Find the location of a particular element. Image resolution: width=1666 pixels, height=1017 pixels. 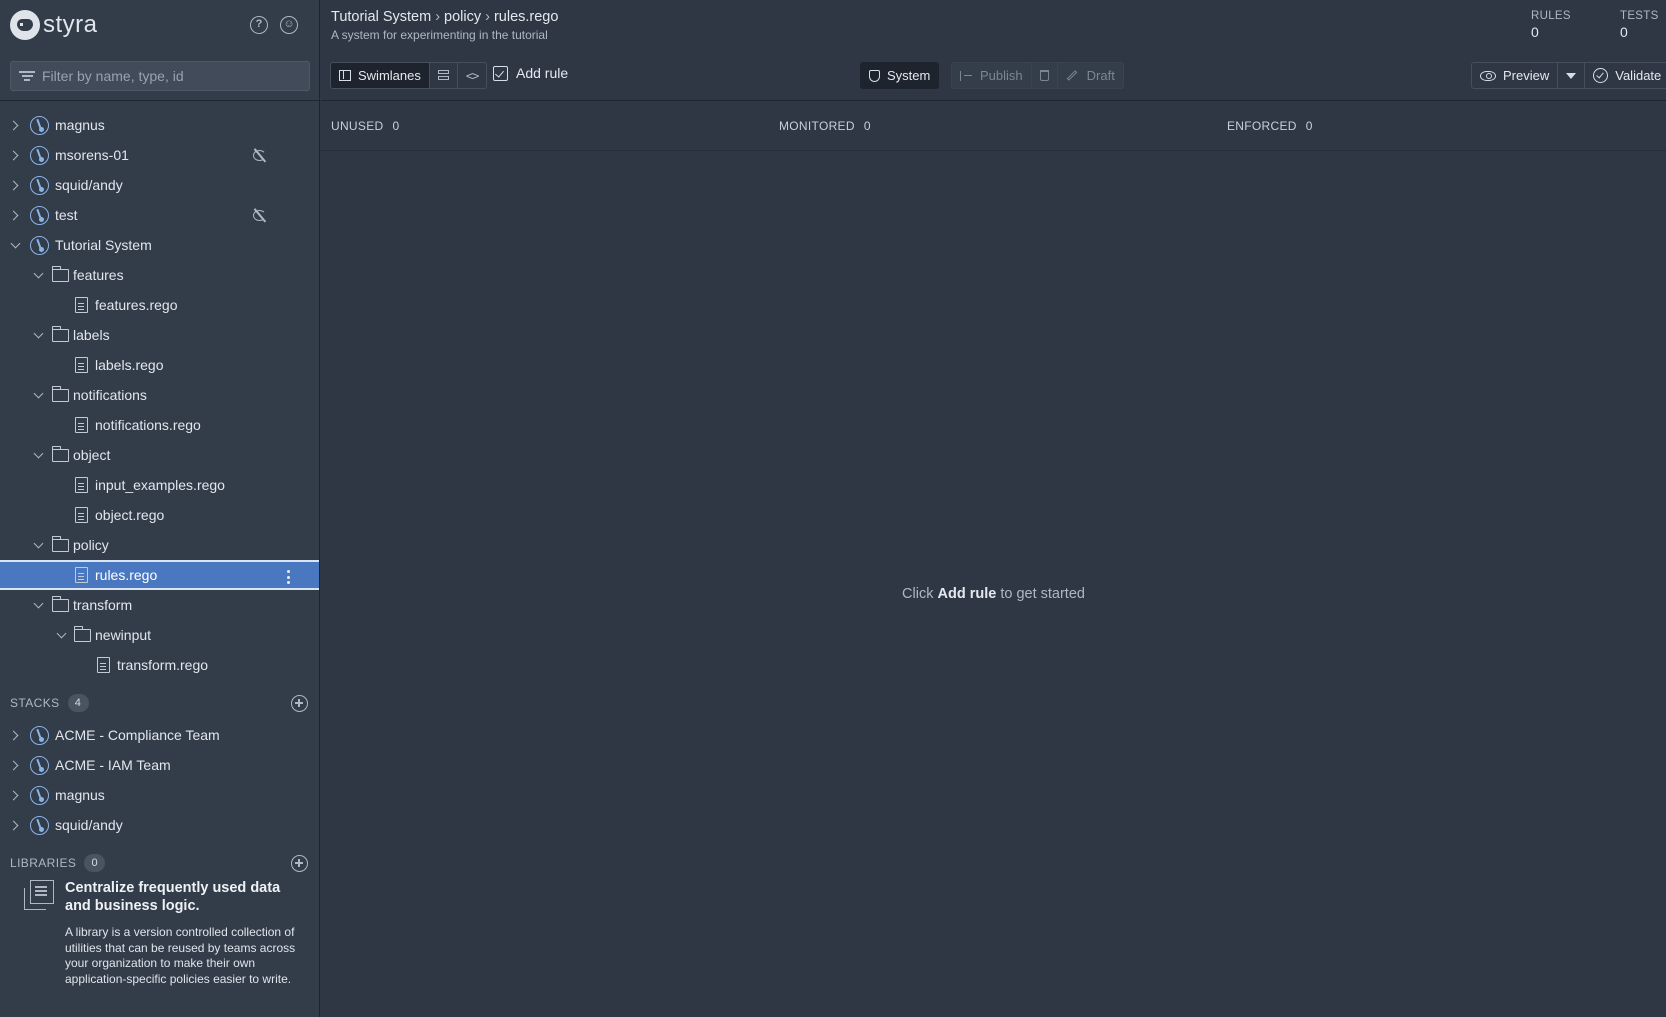

file-item-transform-rego: transform.rego is located at coordinates (159, 665).